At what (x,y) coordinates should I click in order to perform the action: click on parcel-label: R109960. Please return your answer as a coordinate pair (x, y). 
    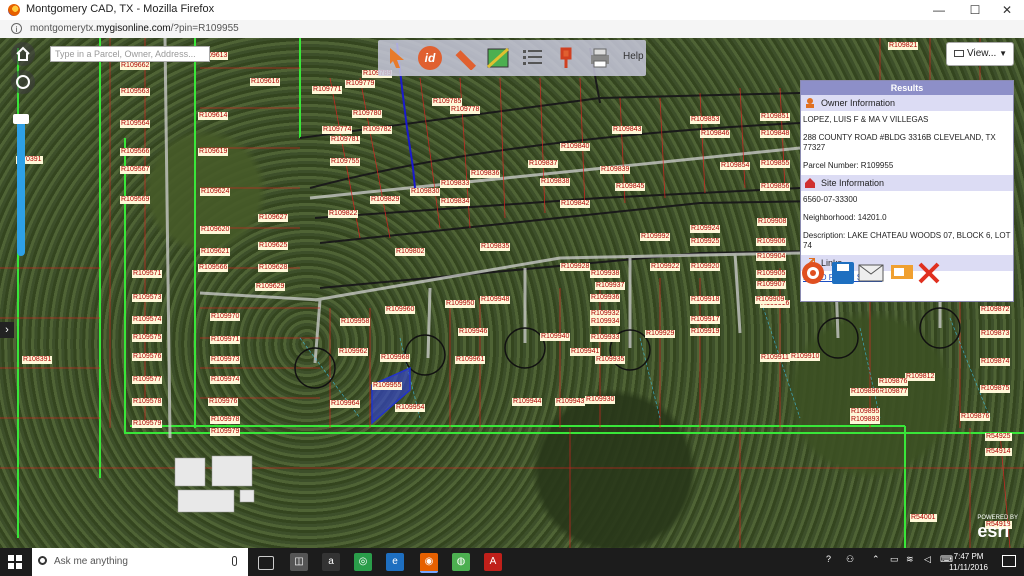
    Looking at the image, I should click on (400, 310).